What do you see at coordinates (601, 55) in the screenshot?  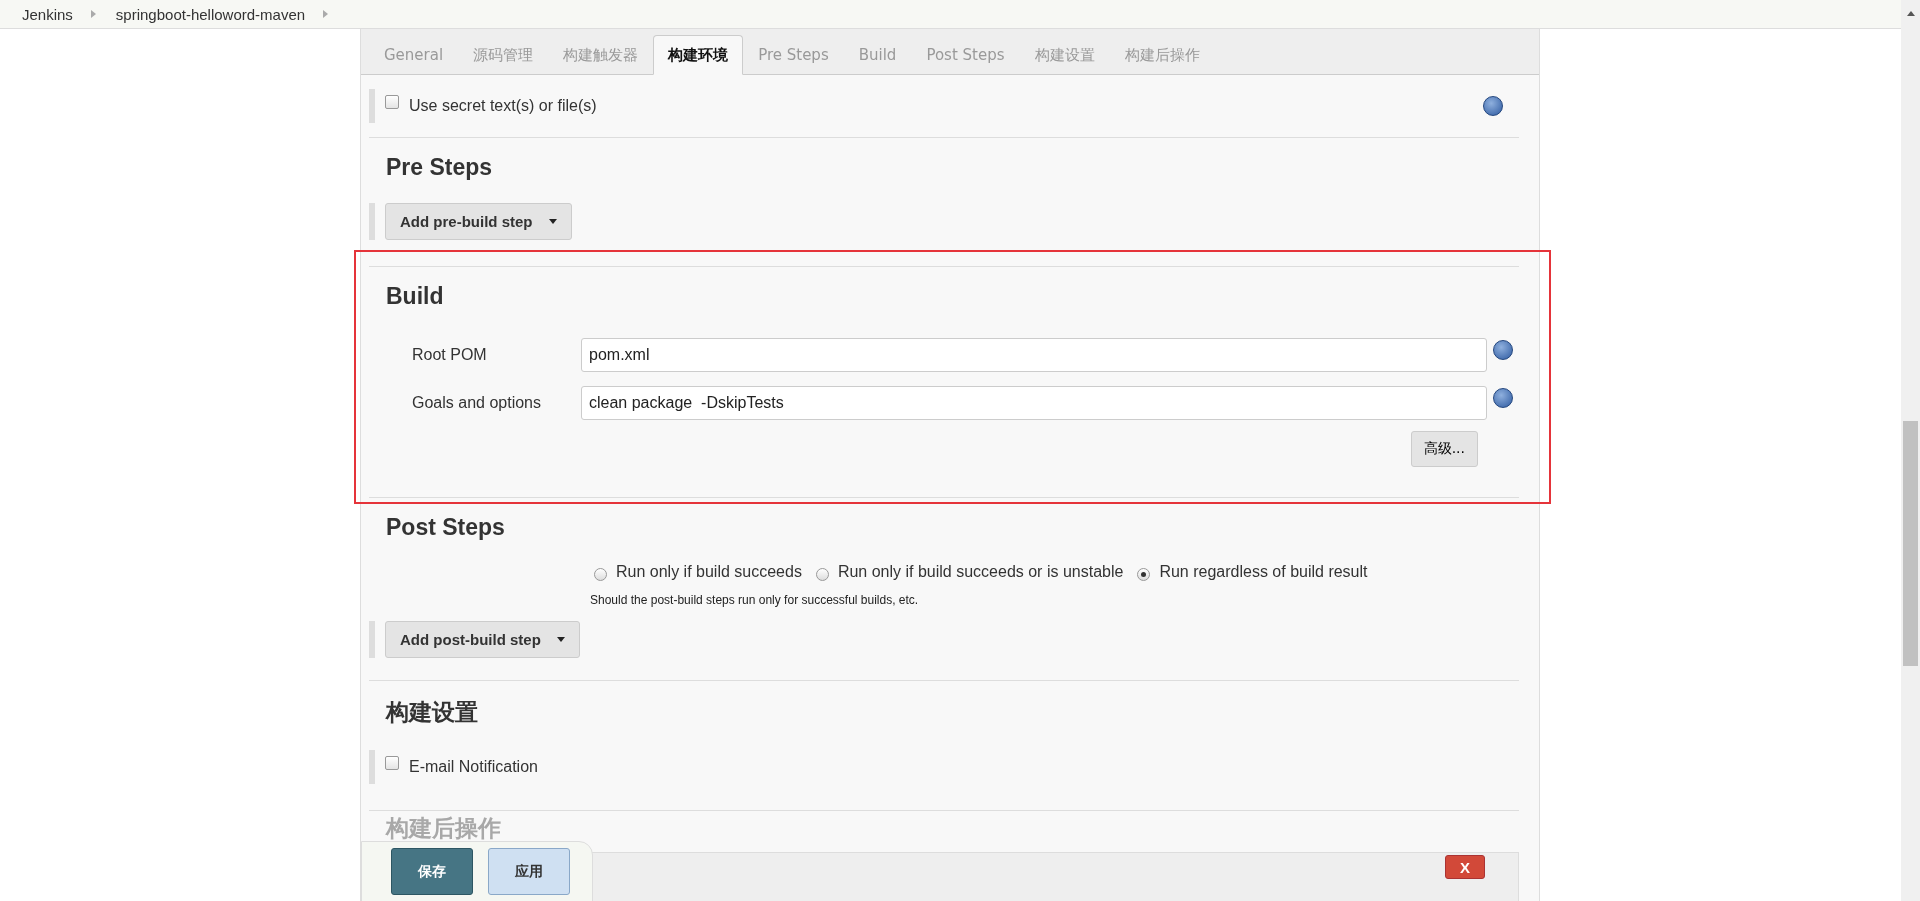 I see `tab: 构建触发器` at bounding box center [601, 55].